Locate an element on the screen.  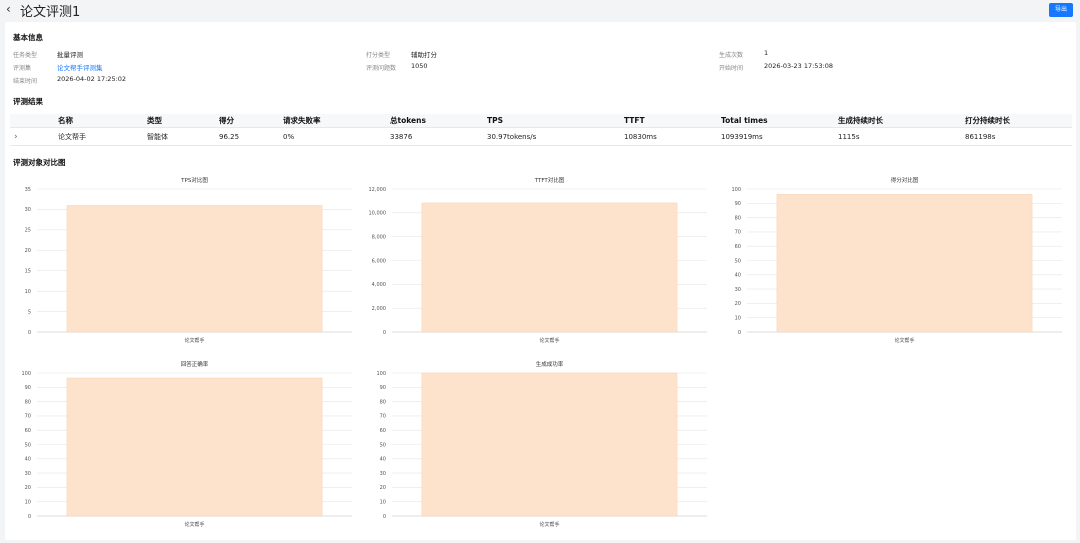
col-header: 名称 is located at coordinates (98, 121).